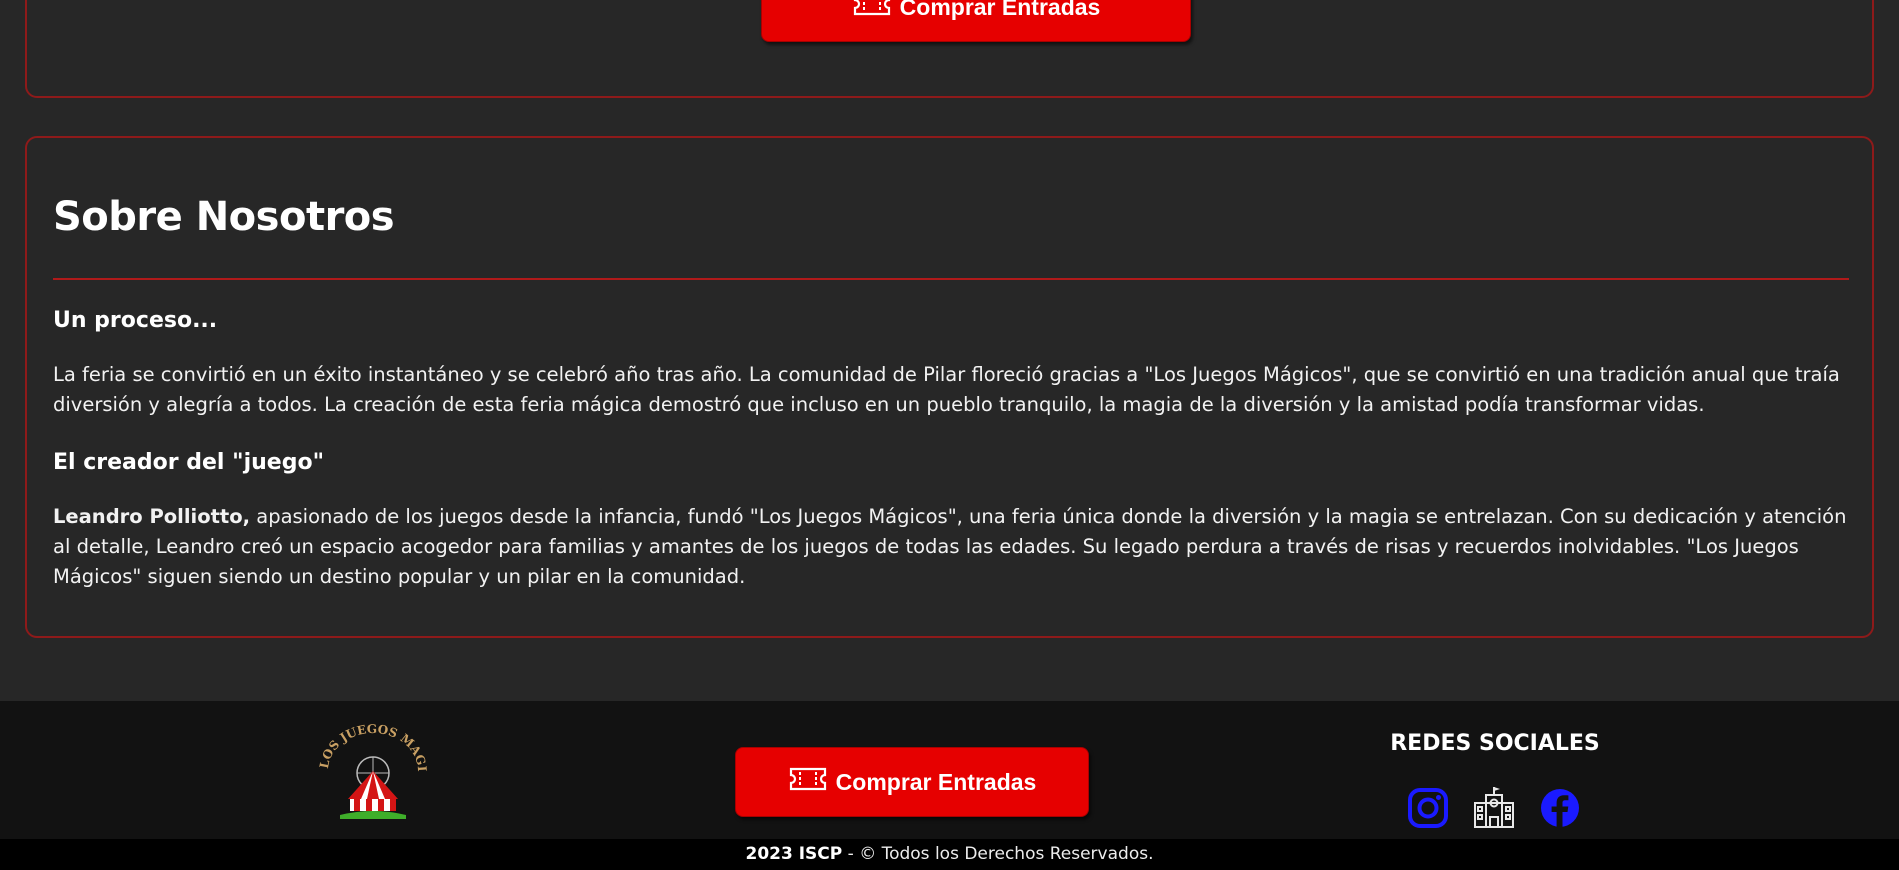 This screenshot has width=1899, height=870. Describe the element at coordinates (794, 854) in the screenshot. I see `copyright-year: 2023 ISCP` at that location.